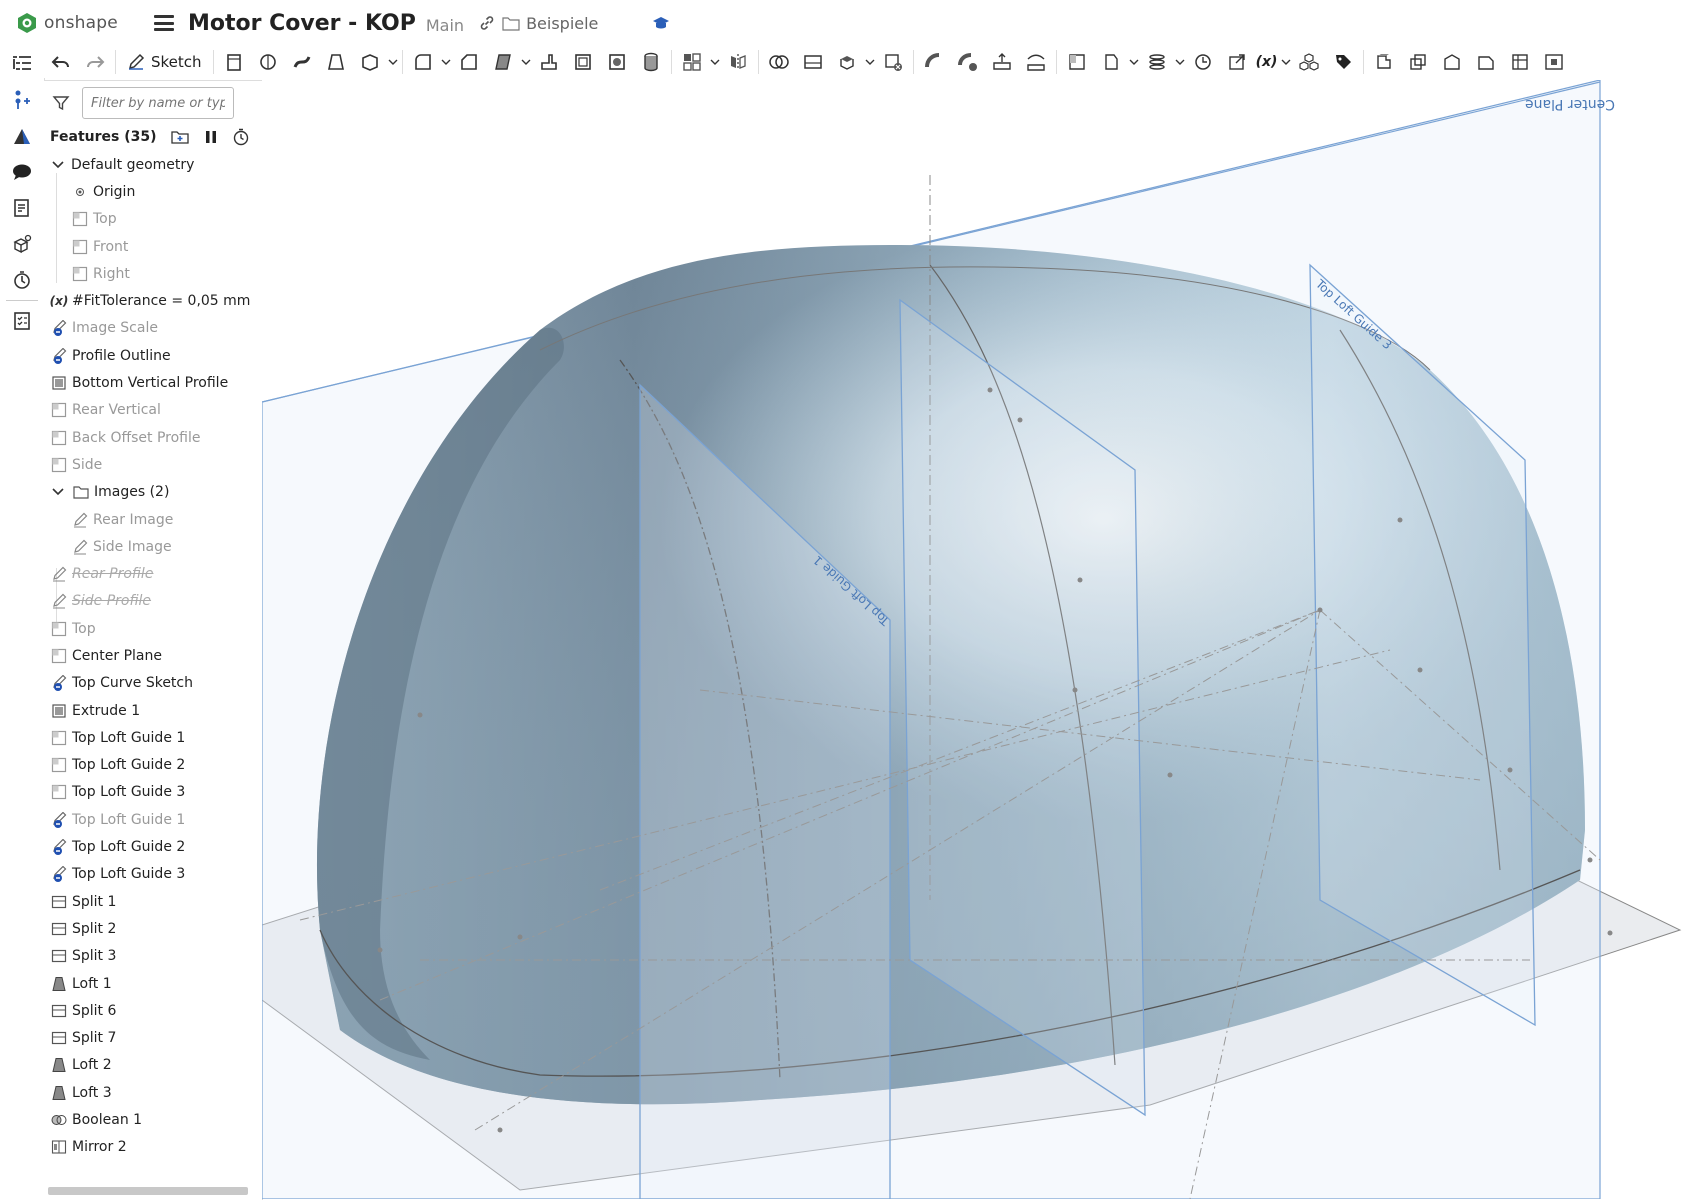 This screenshot has width=1691, height=1200. What do you see at coordinates (153, 191) in the screenshot?
I see `feature-item: Origin` at bounding box center [153, 191].